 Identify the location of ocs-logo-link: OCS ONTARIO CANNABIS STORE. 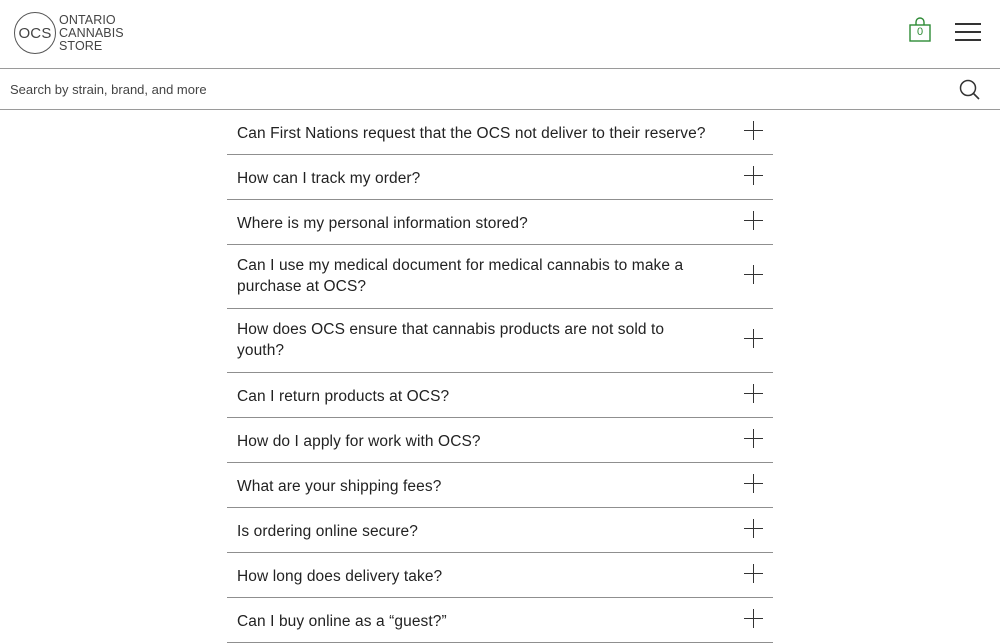
(69, 33).